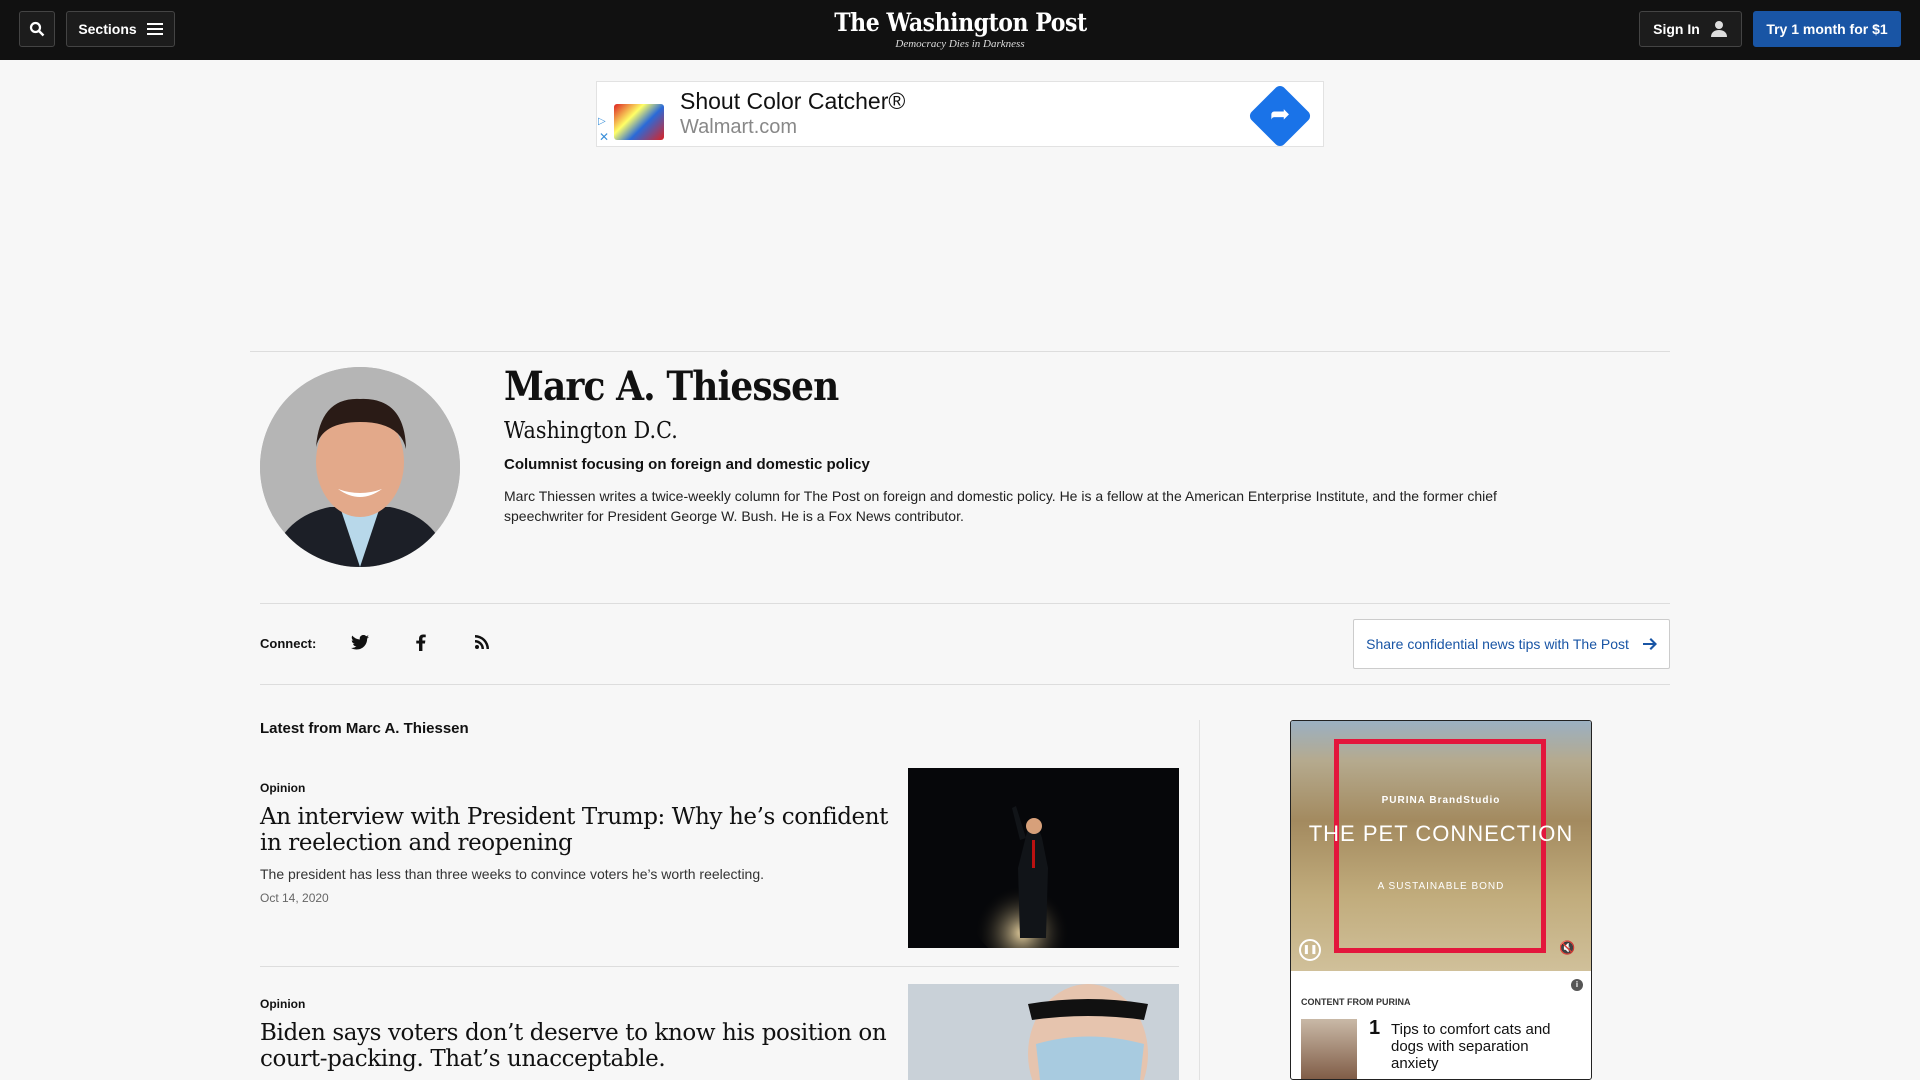  Describe the element at coordinates (1676, 29) in the screenshot. I see `sign-in-label: Sign In` at that location.